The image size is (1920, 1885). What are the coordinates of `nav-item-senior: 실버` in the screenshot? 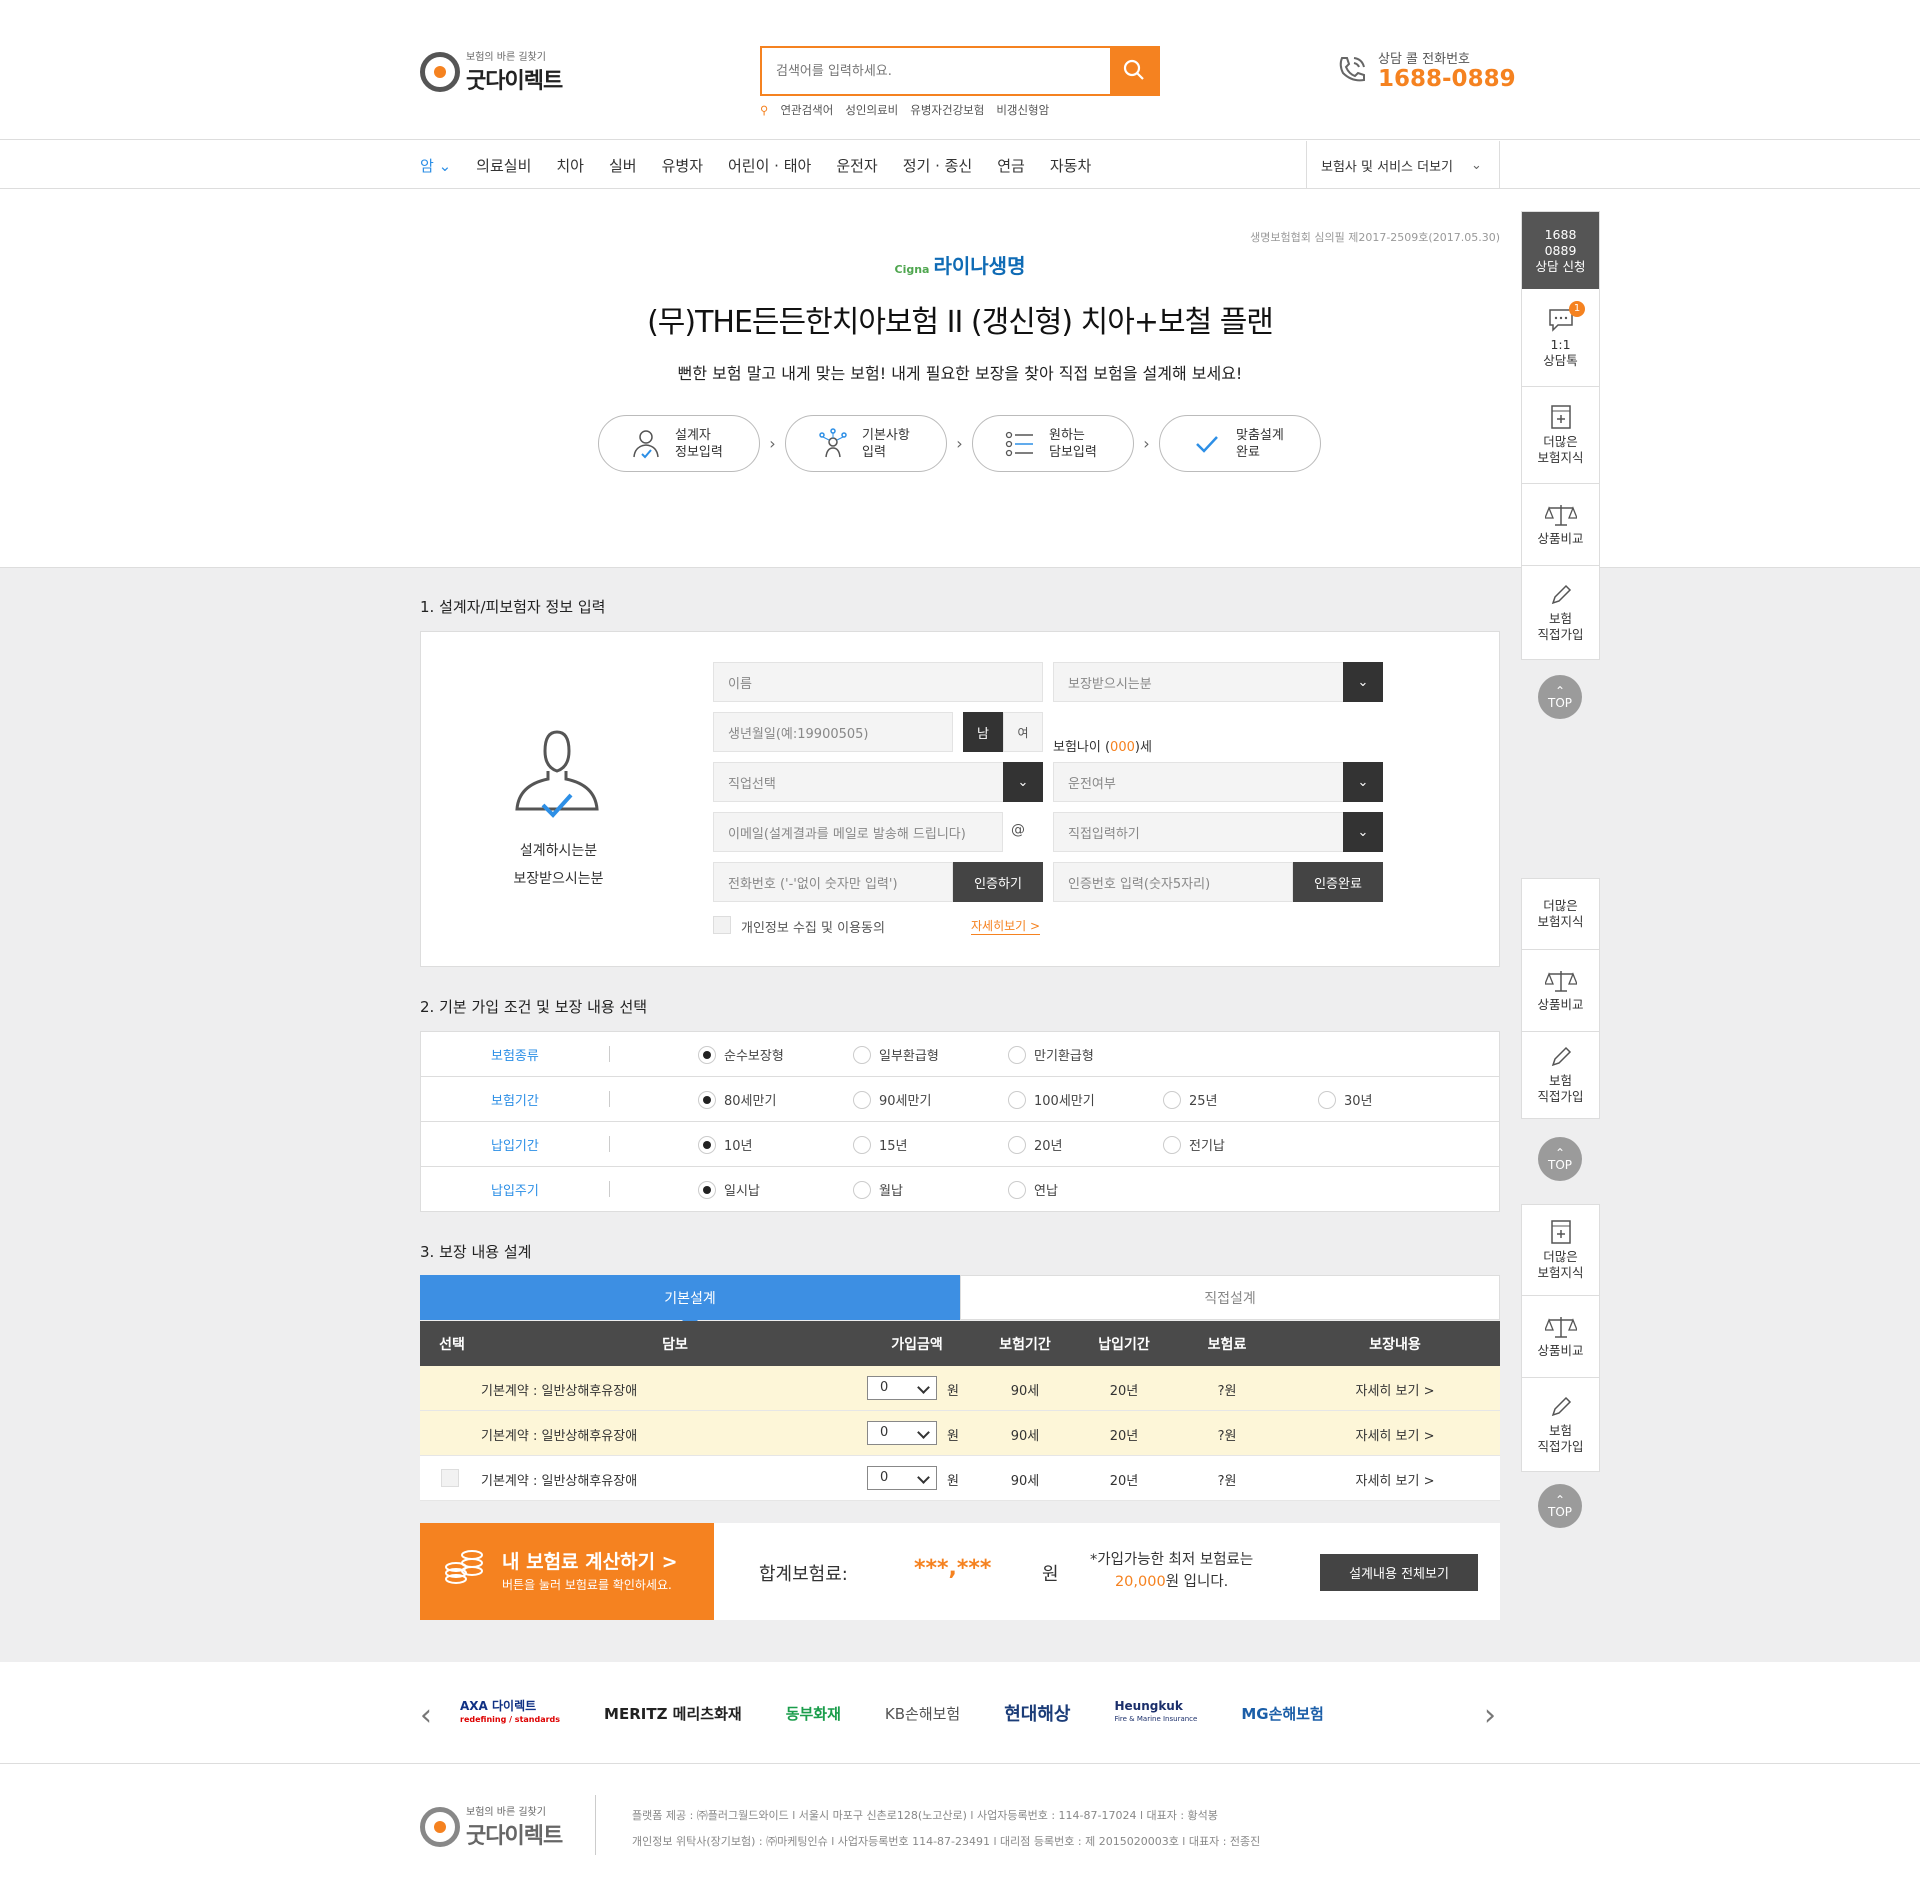 It's located at (623, 165).